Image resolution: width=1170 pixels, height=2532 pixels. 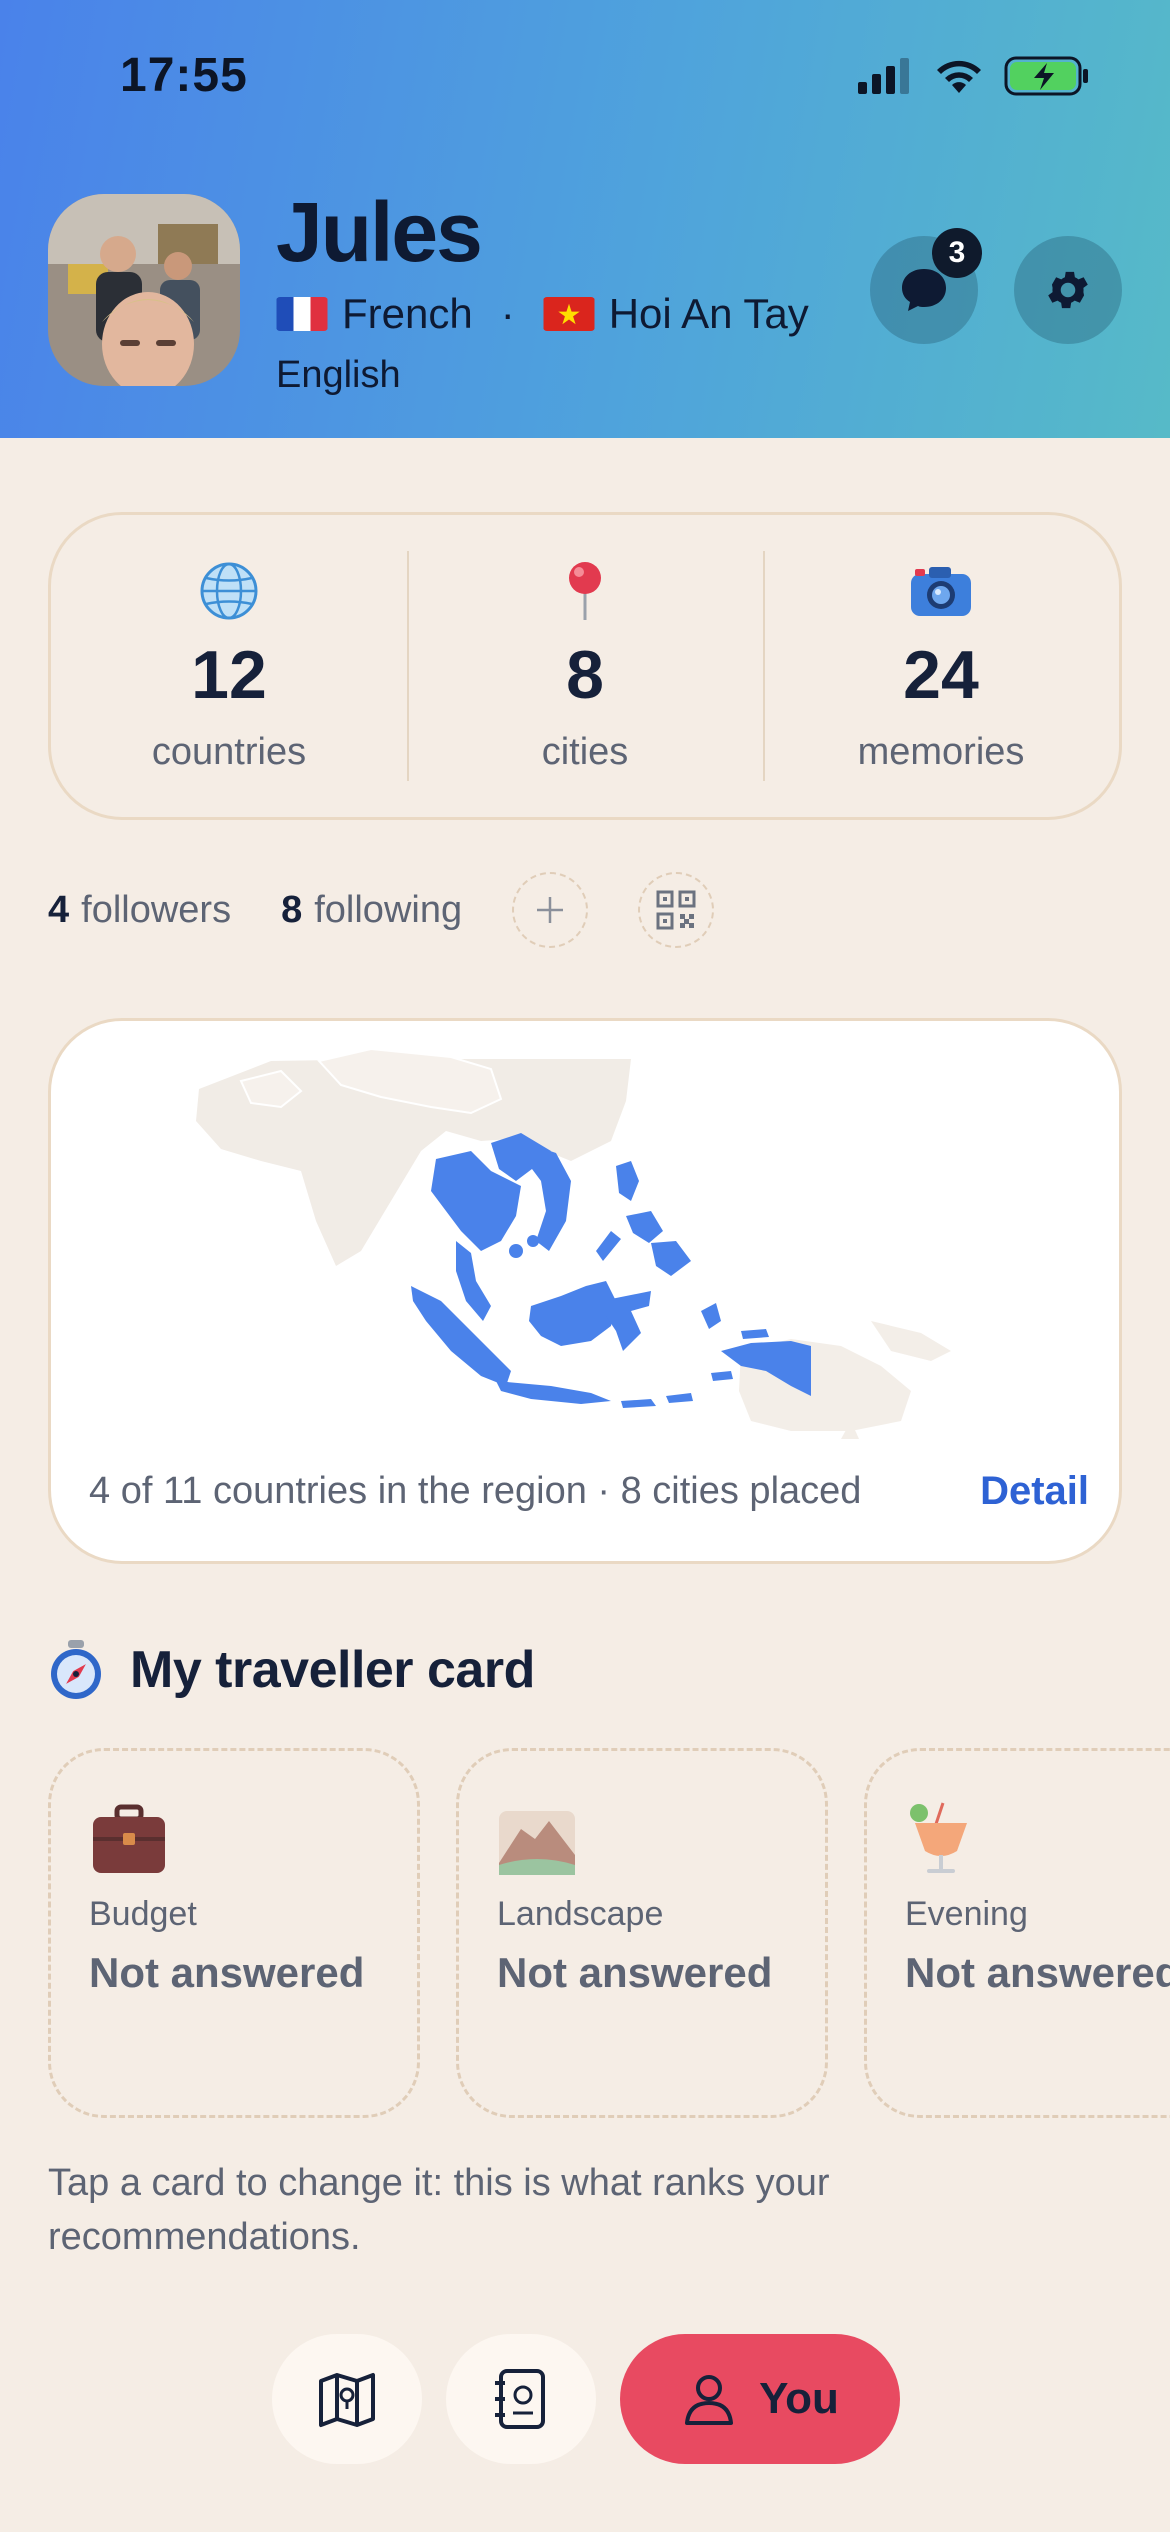 What do you see at coordinates (59, 909) in the screenshot?
I see `followers-count: 4` at bounding box center [59, 909].